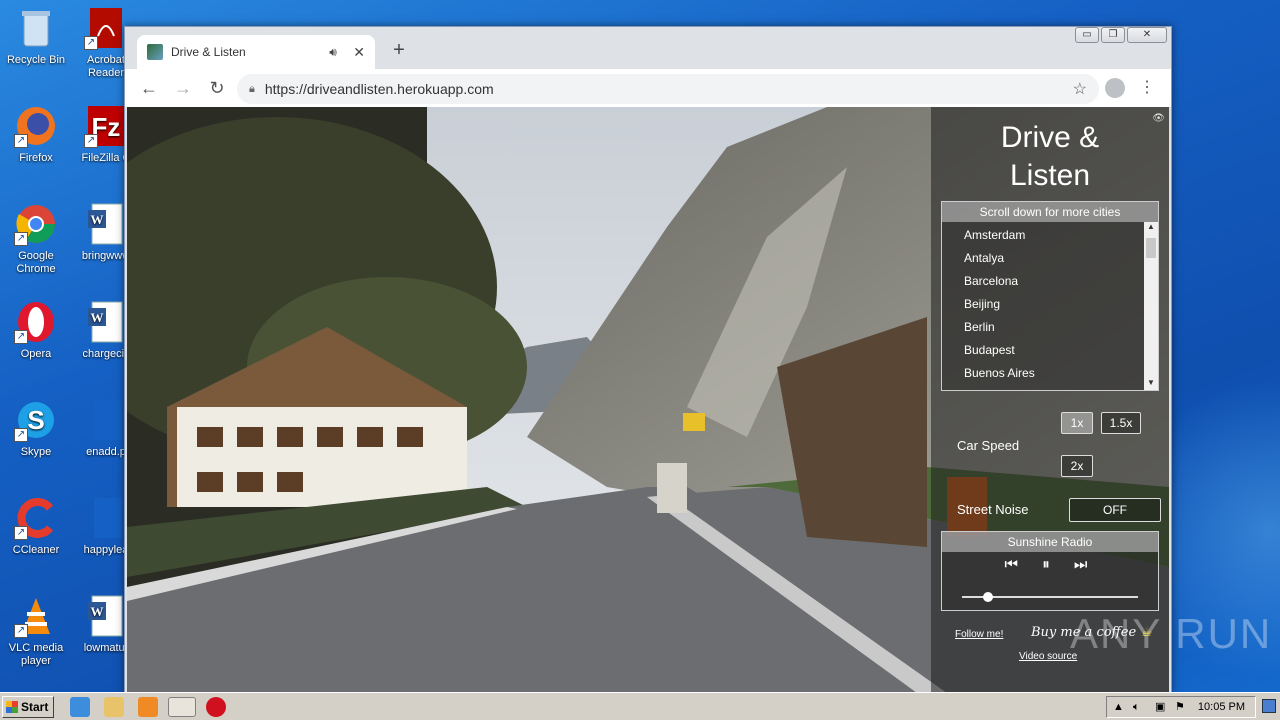 The height and width of the screenshot is (720, 1280). I want to click on url-text: https://driveandlisten.herokuapp.com, so click(379, 89).